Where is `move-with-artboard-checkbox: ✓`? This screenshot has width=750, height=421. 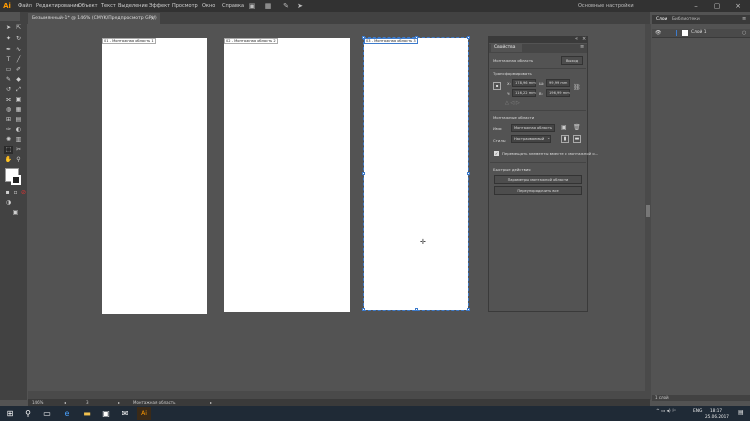 move-with-artboard-checkbox: ✓ is located at coordinates (496, 153).